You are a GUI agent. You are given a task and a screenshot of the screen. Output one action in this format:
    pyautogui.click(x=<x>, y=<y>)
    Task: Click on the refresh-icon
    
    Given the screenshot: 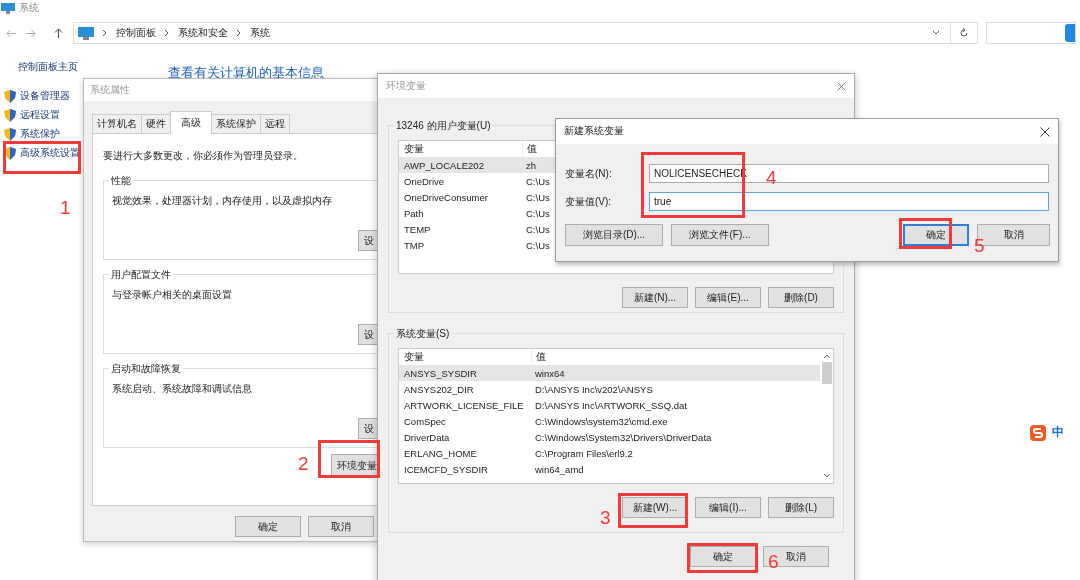 What is the action you would take?
    pyautogui.click(x=964, y=33)
    